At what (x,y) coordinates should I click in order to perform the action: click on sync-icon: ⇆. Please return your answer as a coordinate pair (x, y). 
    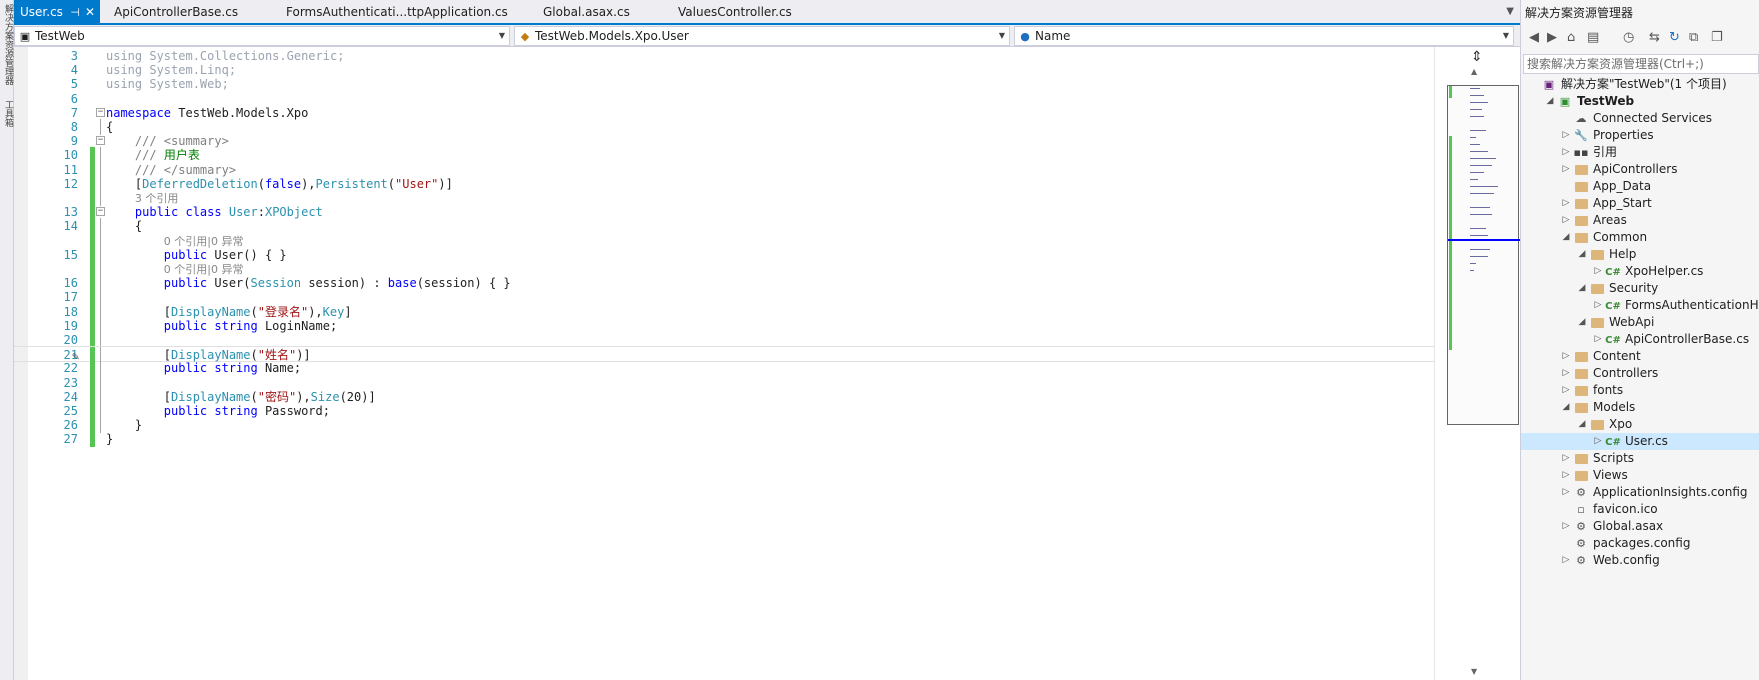
    Looking at the image, I should click on (1654, 37).